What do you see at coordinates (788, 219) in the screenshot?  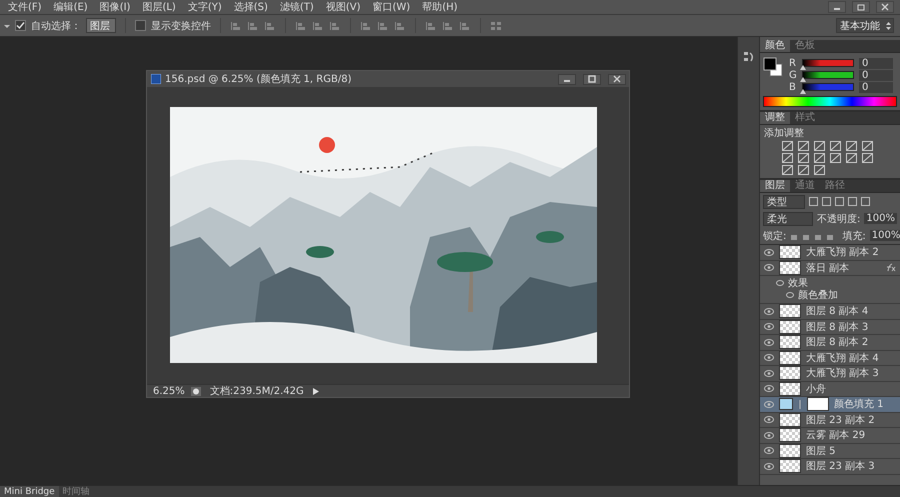 I see `blend-mode-dropdown: 柔光` at bounding box center [788, 219].